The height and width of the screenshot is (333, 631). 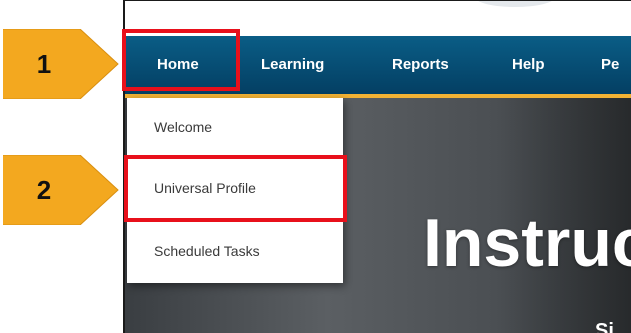 What do you see at coordinates (528, 65) in the screenshot?
I see `nav-item-help: Help` at bounding box center [528, 65].